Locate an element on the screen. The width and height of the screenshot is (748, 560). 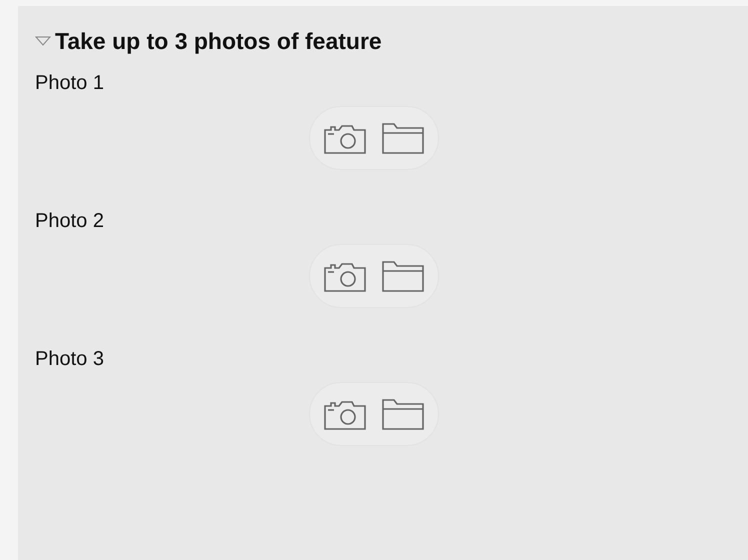
collapse-triangle-icon is located at coordinates (43, 41).